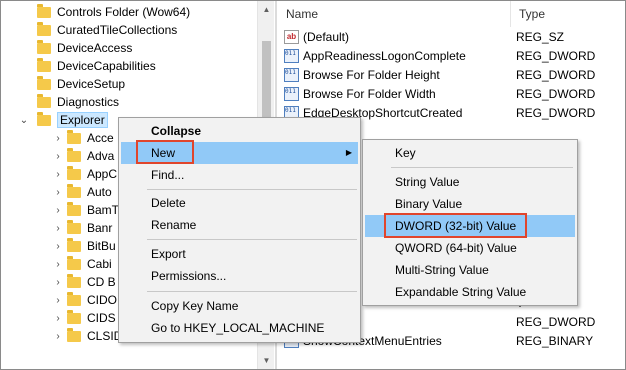 This screenshot has height=370, width=626. I want to click on tree-item-label: DeviceCapabilities, so click(106, 66).